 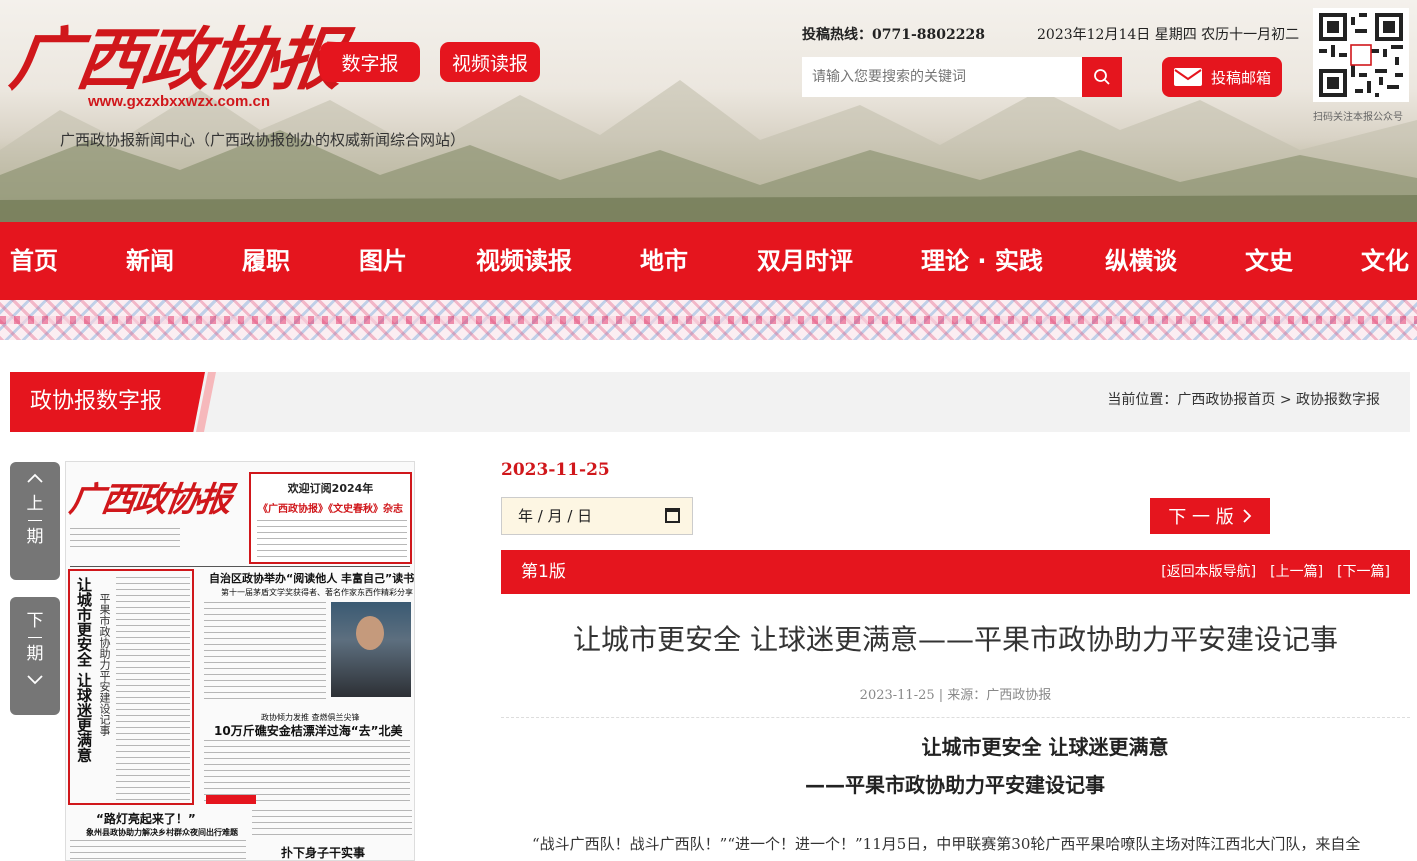 I want to click on paper-lead-story: 让城市更安全 让球迷更满意 平果市政协助力平安建设记事, so click(x=131, y=687).